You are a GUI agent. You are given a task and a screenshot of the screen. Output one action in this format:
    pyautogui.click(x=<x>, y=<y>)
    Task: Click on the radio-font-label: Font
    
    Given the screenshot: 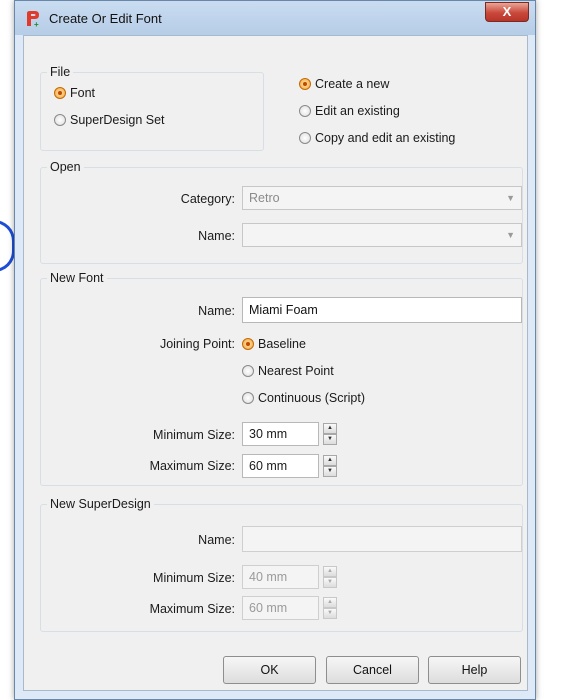 What is the action you would take?
    pyautogui.click(x=83, y=93)
    